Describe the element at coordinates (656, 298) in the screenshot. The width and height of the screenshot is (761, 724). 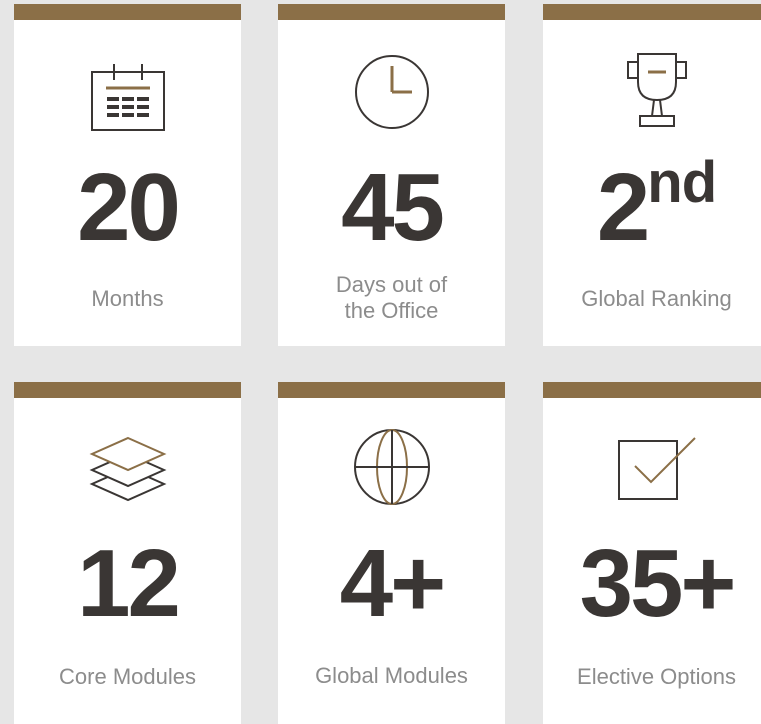
I see `stat-label: Global Ranking` at that location.